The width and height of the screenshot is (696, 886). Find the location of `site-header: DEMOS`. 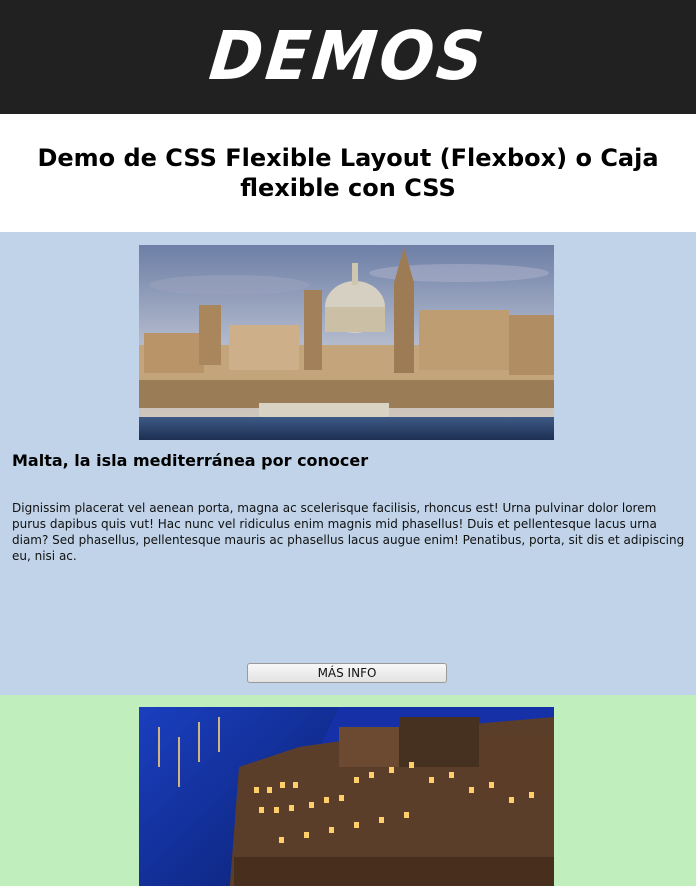

site-header: DEMOS is located at coordinates (348, 57).